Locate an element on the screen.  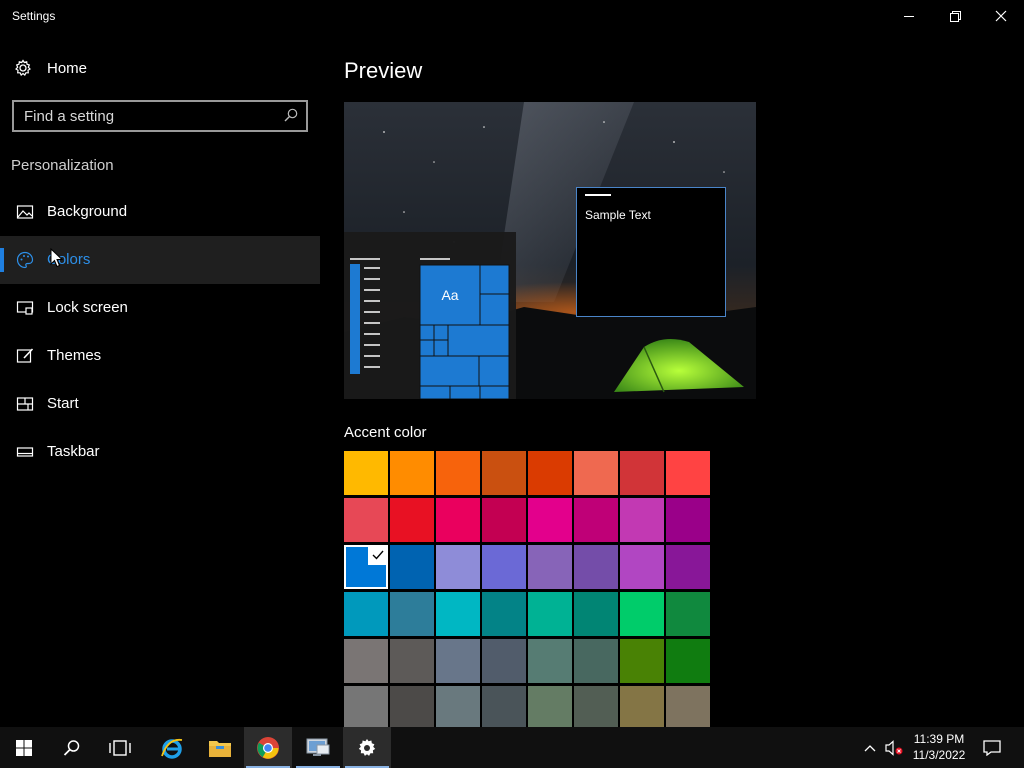
start-icon is located at coordinates (24, 747).